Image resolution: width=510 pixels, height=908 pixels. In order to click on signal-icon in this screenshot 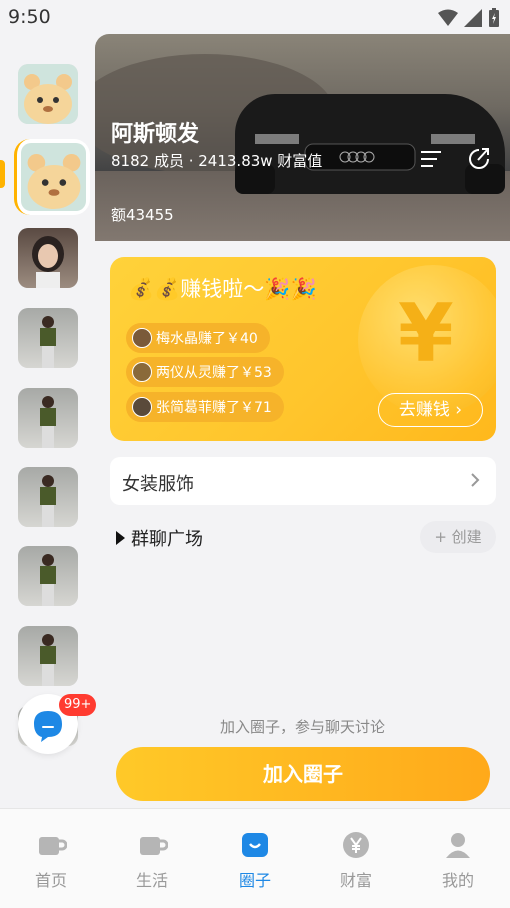, I will do `click(473, 18)`.